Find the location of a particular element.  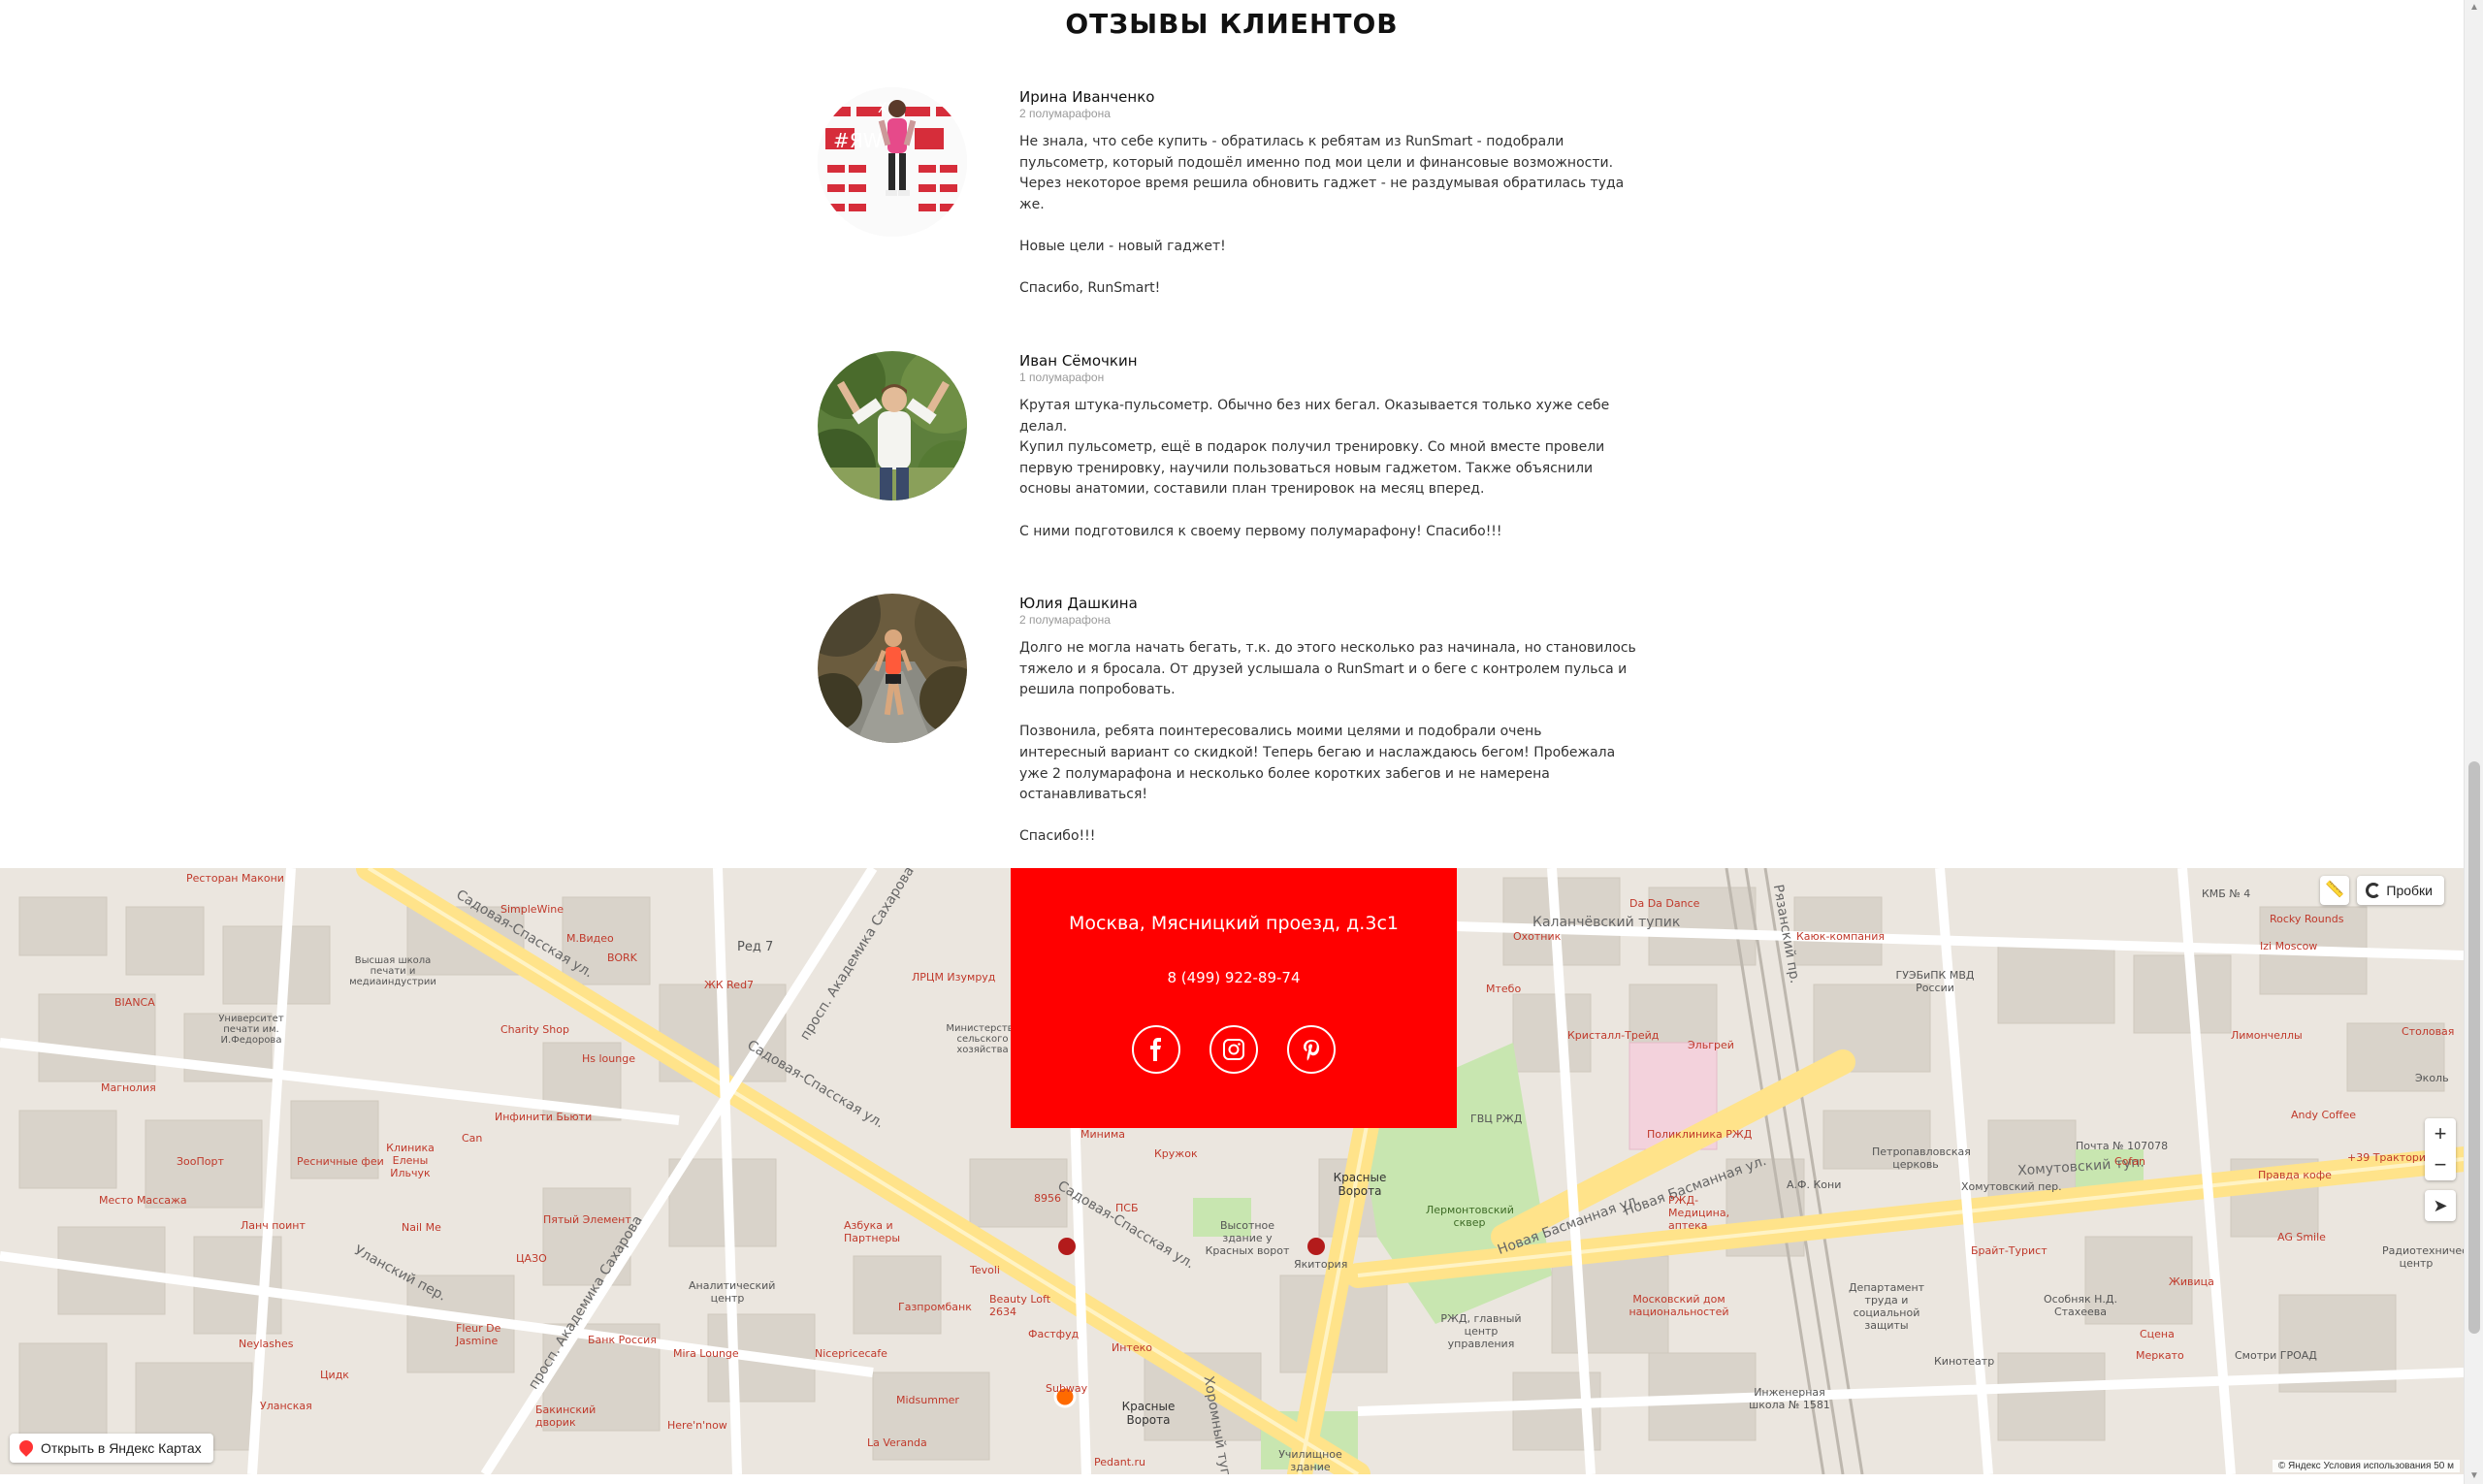

poi-label: Beauty Loft 2634 is located at coordinates (1023, 1305).